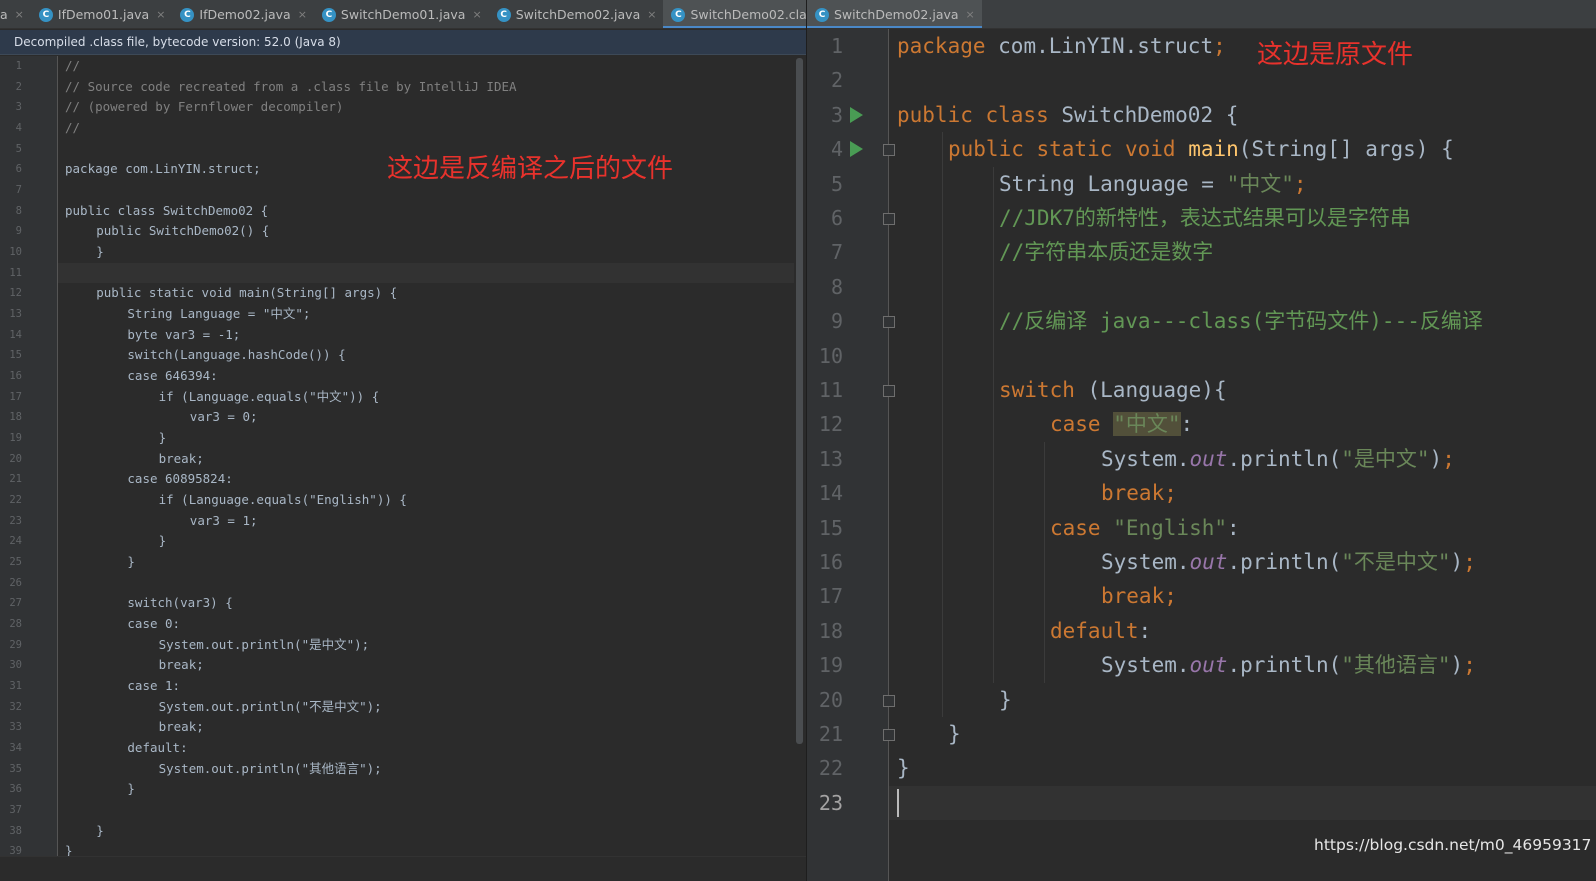 The width and height of the screenshot is (1596, 881). Describe the element at coordinates (15, 479) in the screenshot. I see `line-number: 21` at that location.